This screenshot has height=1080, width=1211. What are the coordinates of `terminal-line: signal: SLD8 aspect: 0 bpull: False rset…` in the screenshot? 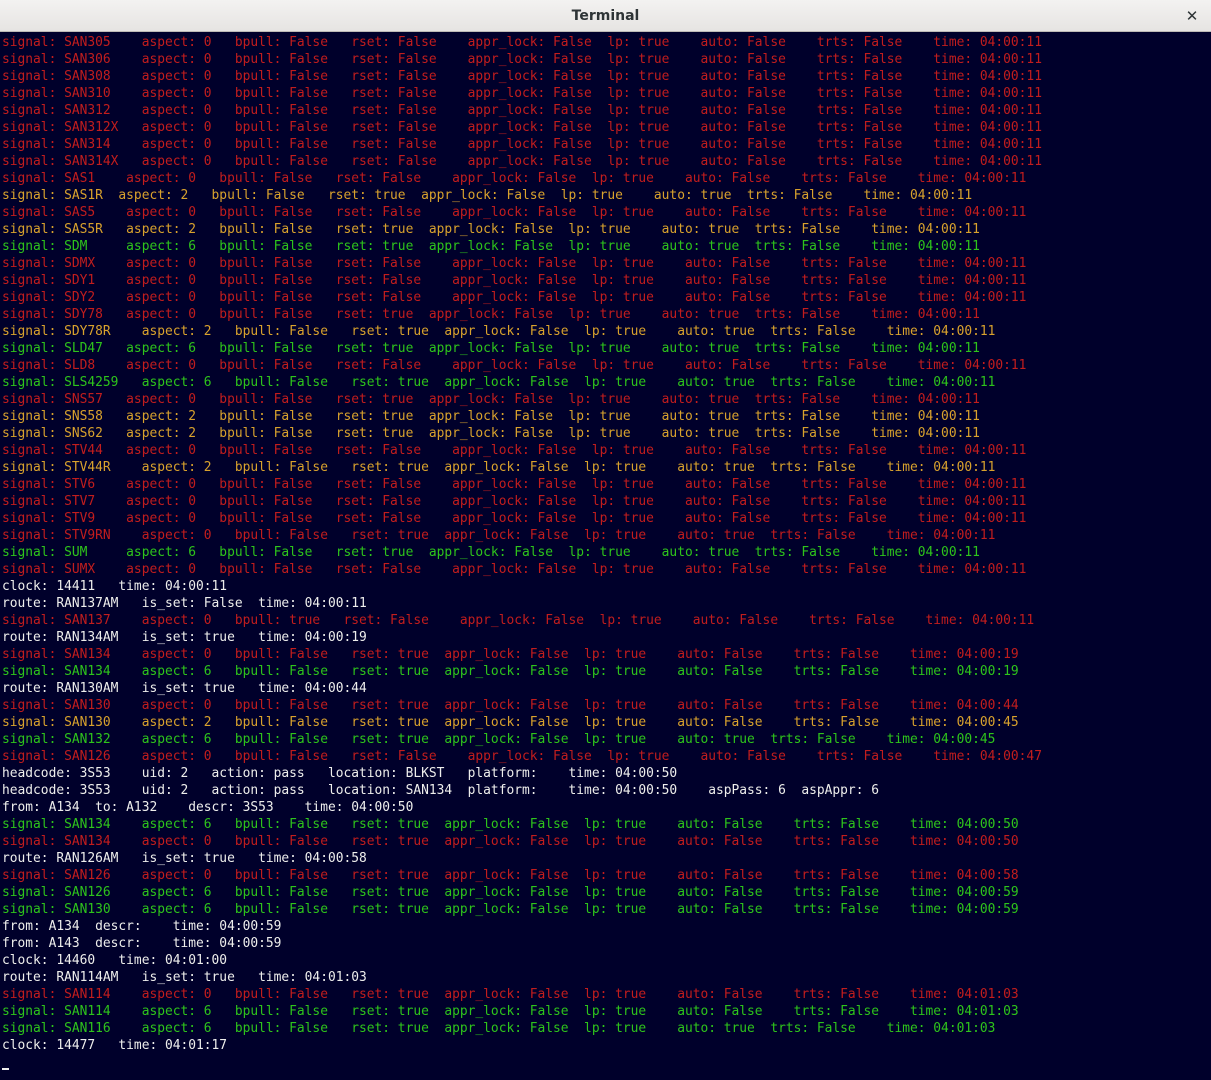 It's located at (514, 365).